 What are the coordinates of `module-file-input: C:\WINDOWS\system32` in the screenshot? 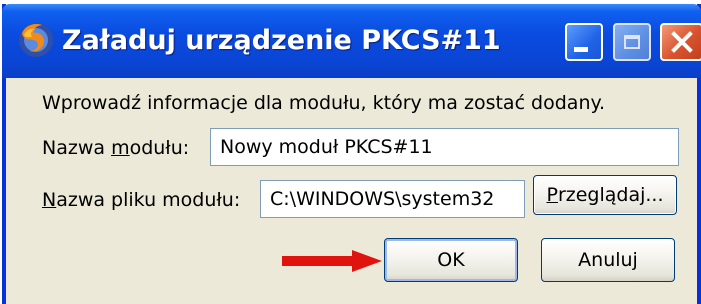 It's located at (392, 199).